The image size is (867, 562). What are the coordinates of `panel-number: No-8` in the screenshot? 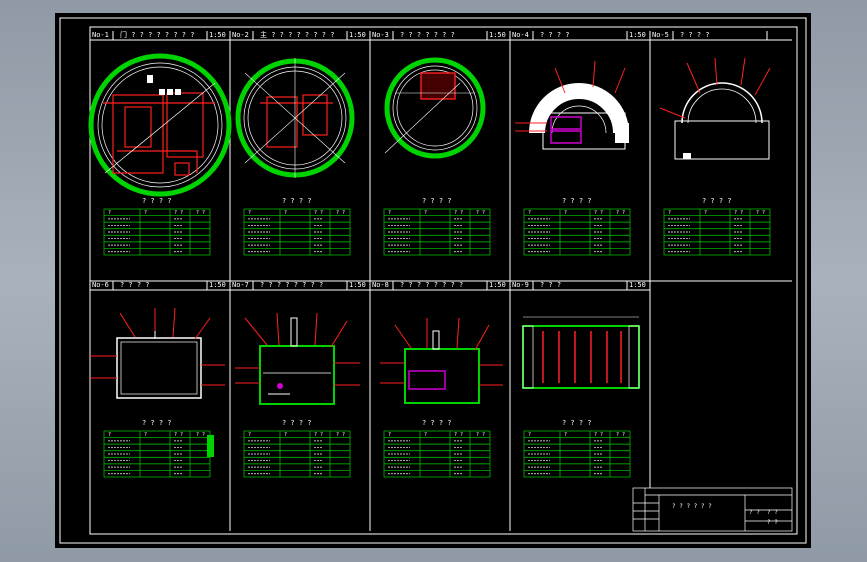 It's located at (380, 285).